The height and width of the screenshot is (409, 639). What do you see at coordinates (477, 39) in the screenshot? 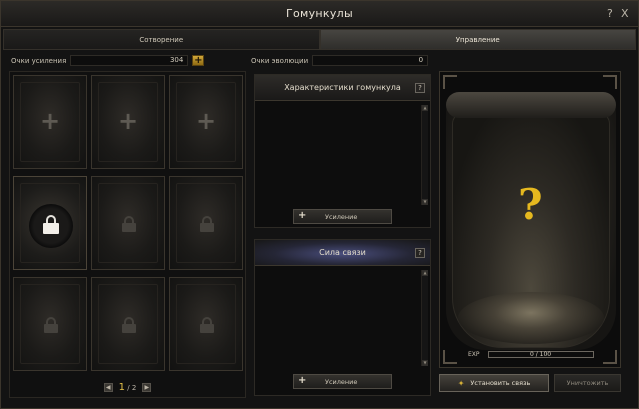
I see `tab-management: Управление` at bounding box center [477, 39].